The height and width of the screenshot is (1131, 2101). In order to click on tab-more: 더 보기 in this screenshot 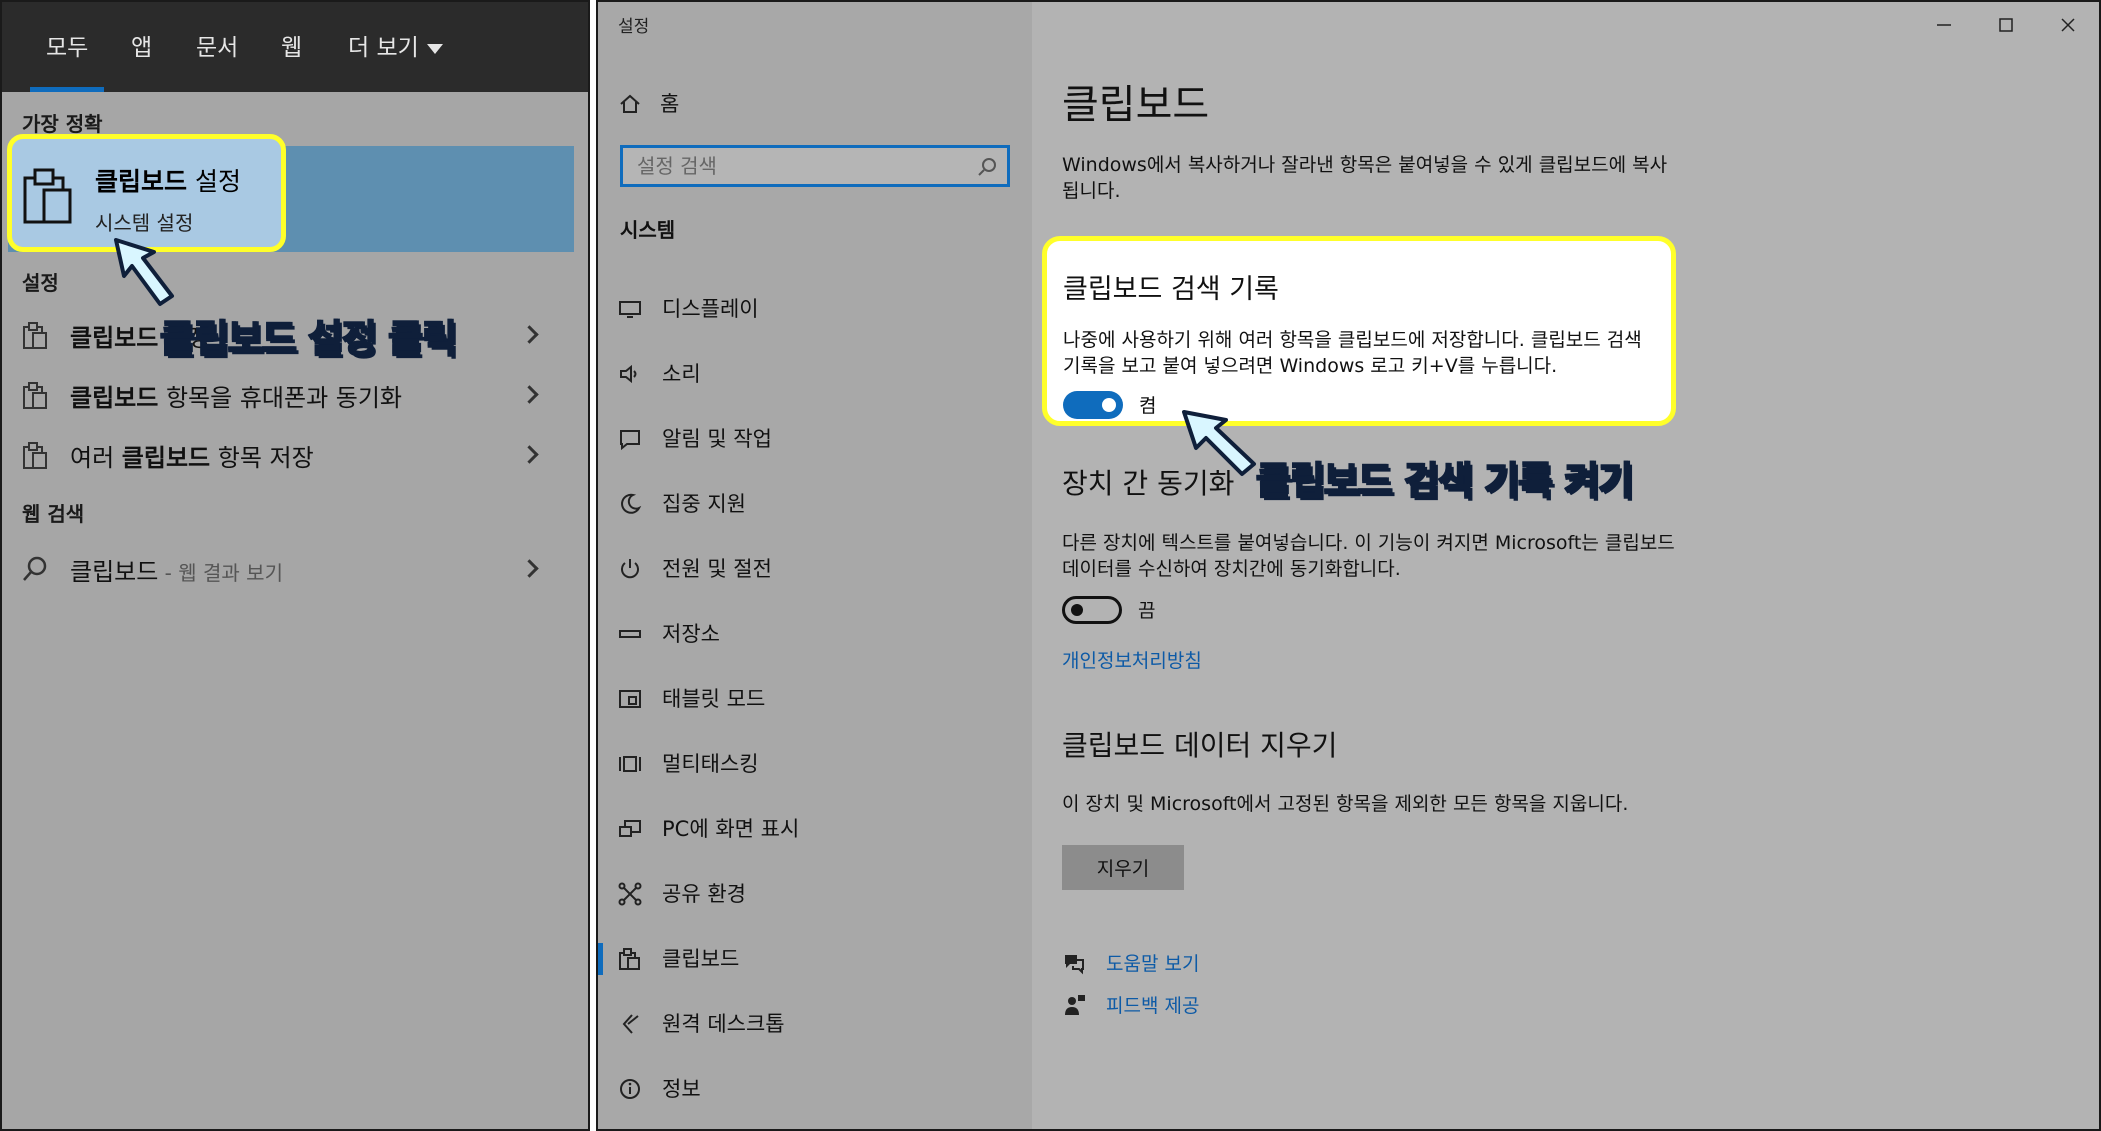, I will do `click(395, 47)`.